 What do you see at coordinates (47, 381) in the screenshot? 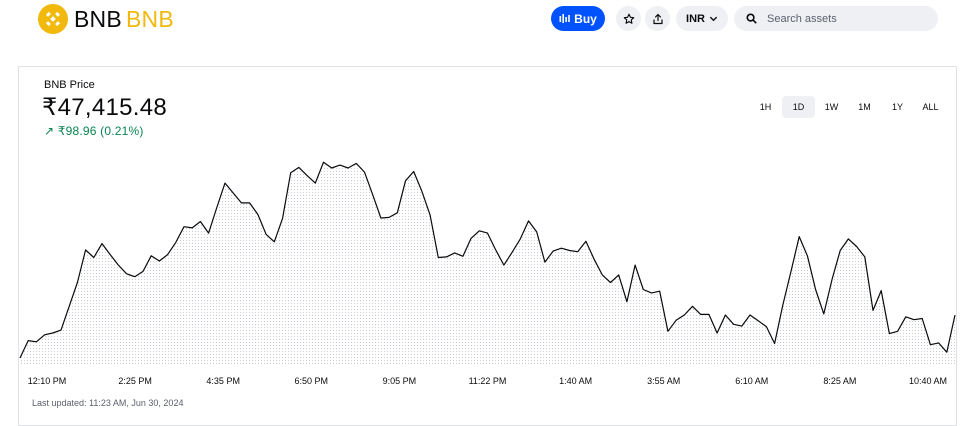
I see `x-tick-label: 12:10 PM` at bounding box center [47, 381].